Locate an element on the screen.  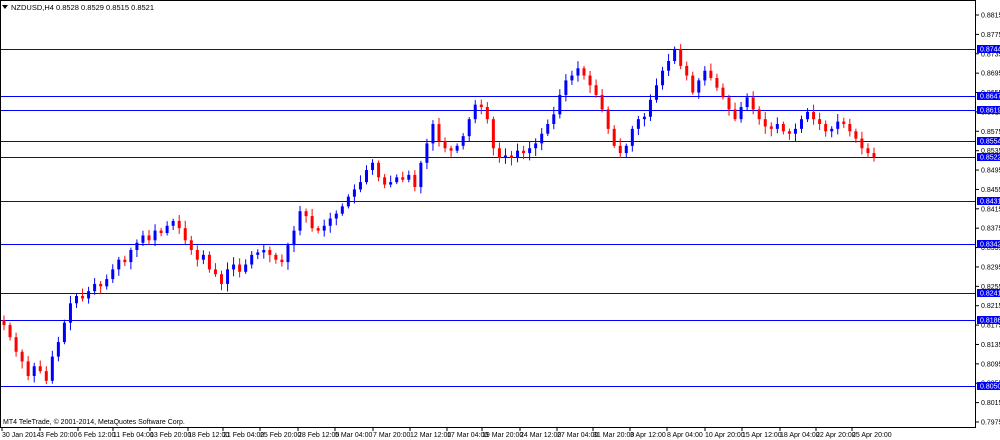
y-tick-label: 0.8015 is located at coordinates (990, 403).